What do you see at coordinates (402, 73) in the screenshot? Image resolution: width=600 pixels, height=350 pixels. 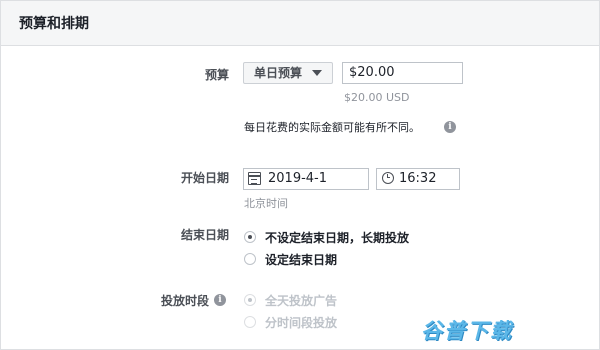 I see `budget-amount-input: $20.00` at bounding box center [402, 73].